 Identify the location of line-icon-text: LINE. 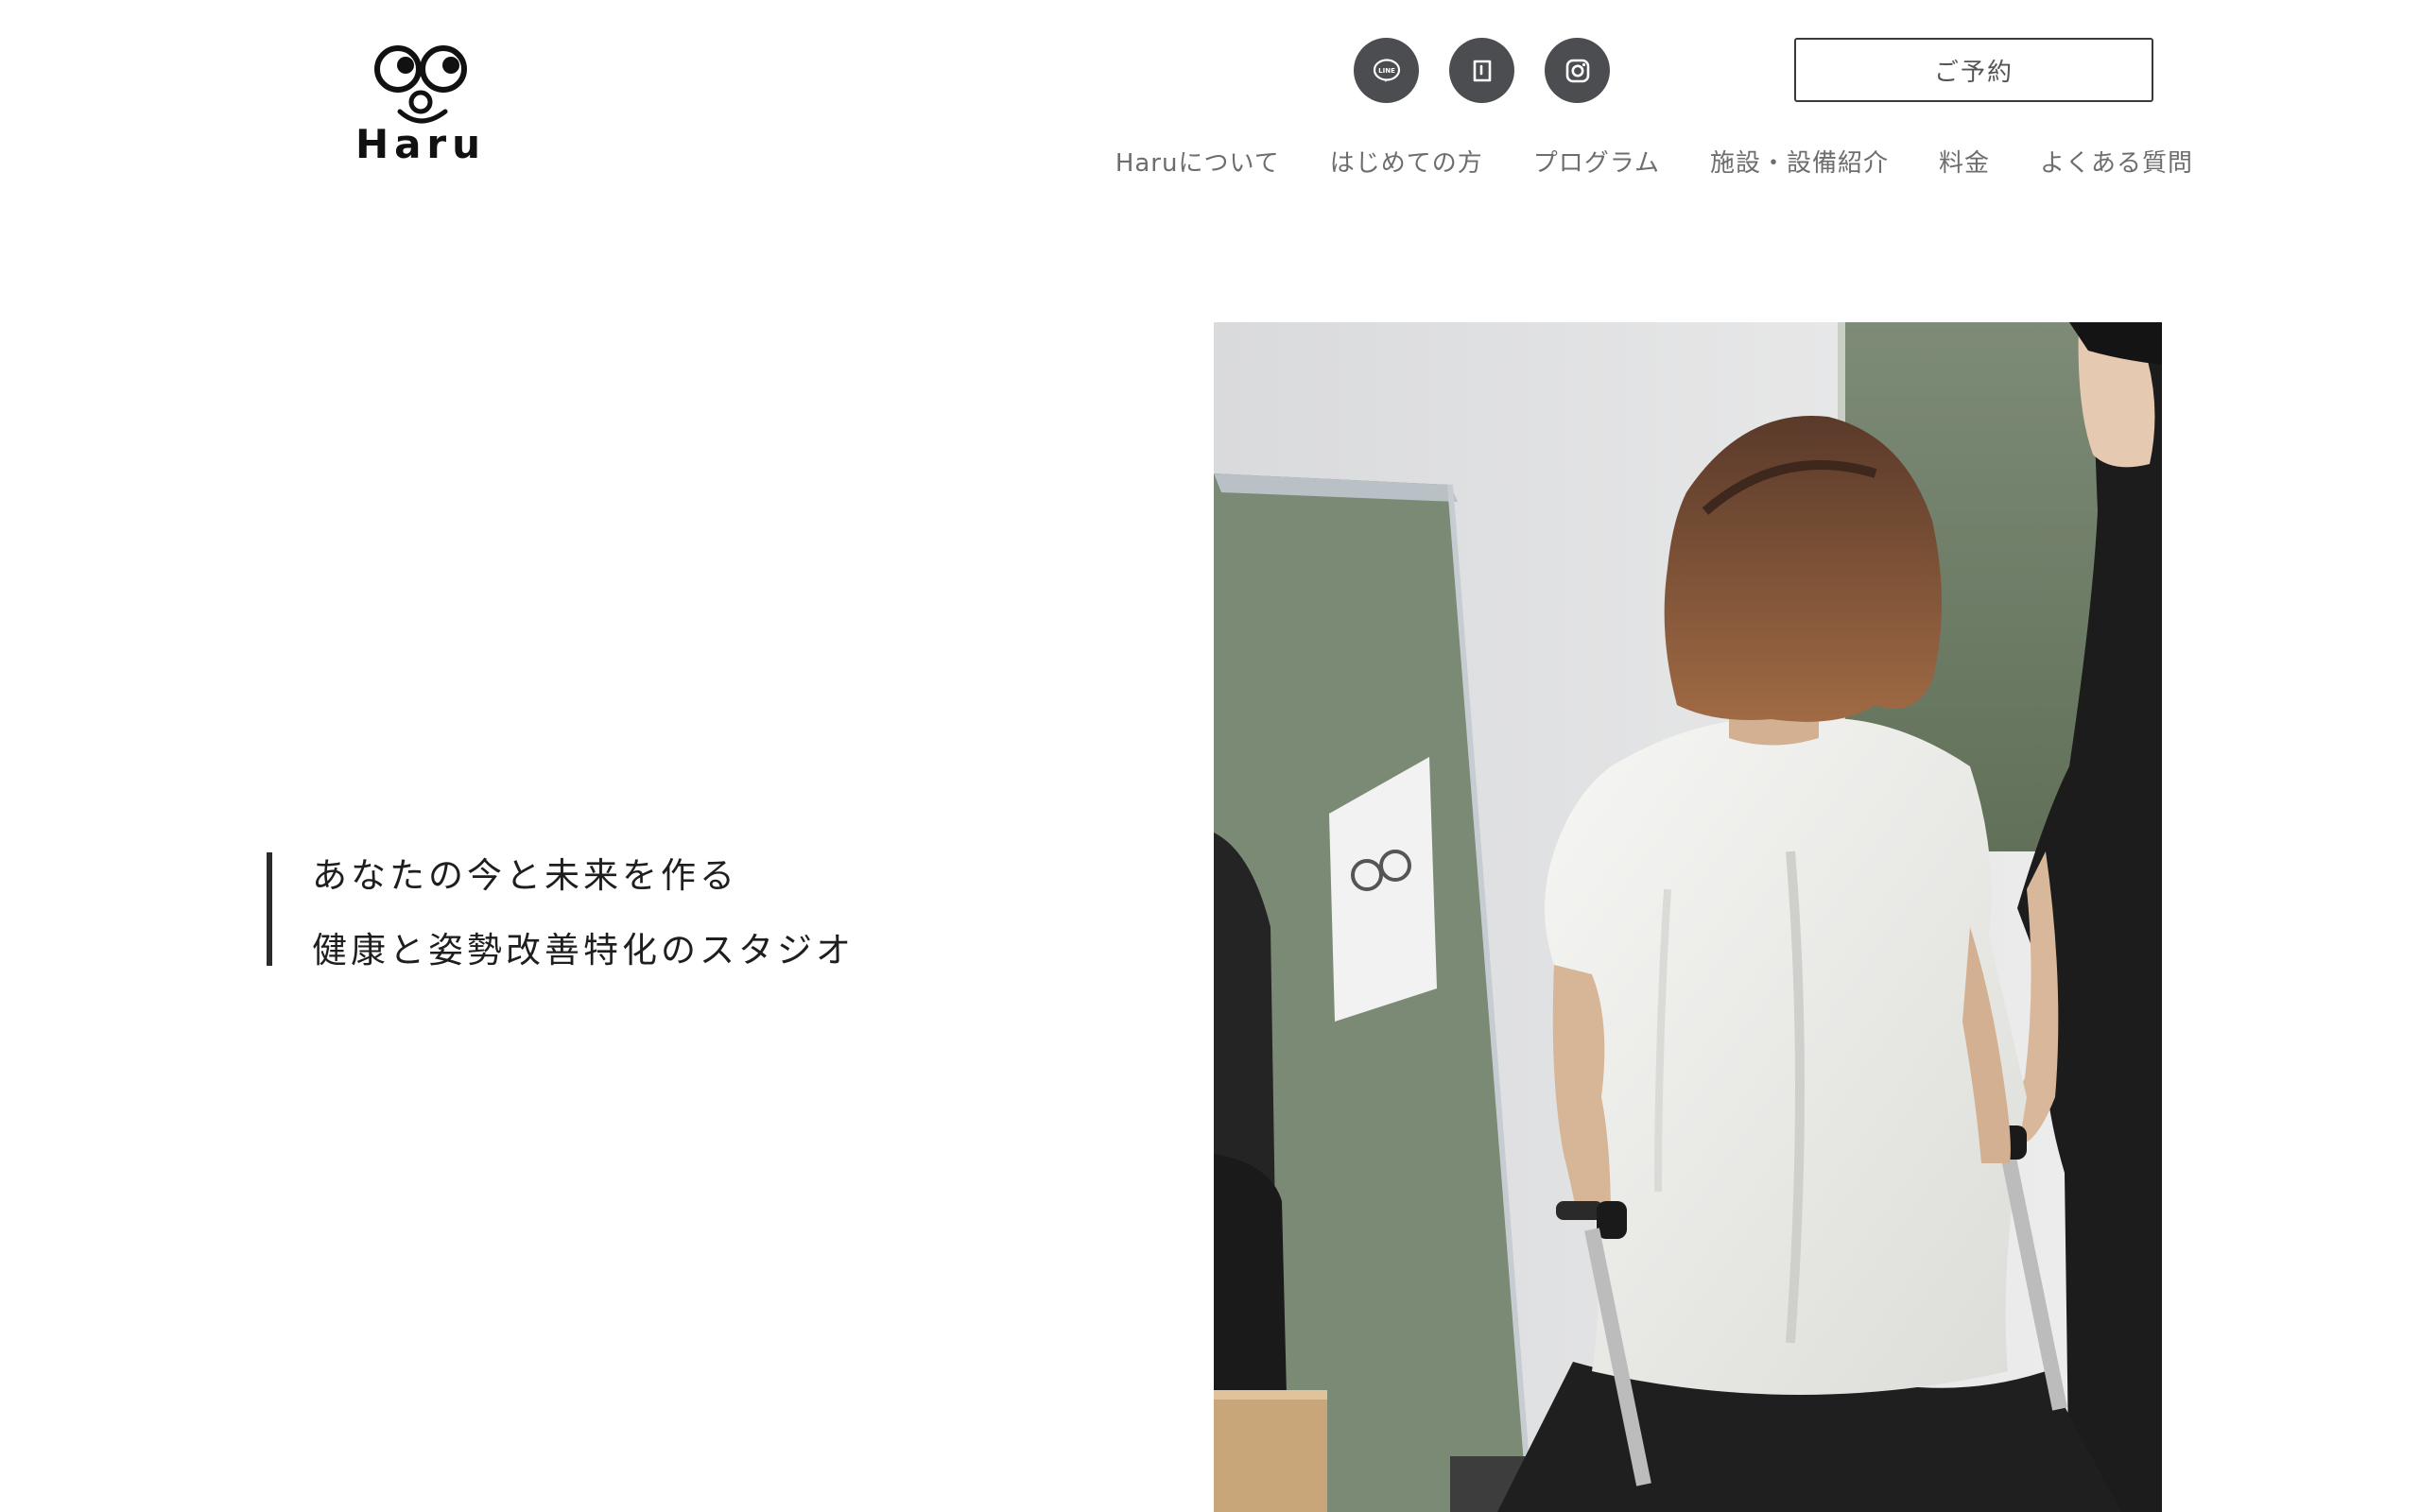
(1386, 71).